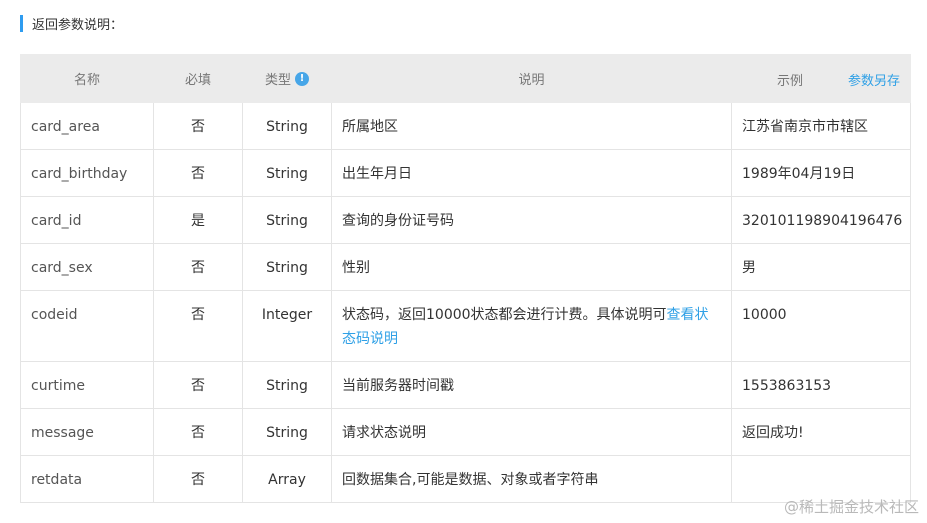 Image resolution: width=927 pixels, height=523 pixels. I want to click on table-row: message 否 String 请求状态说明 返回成功!, so click(465, 432).